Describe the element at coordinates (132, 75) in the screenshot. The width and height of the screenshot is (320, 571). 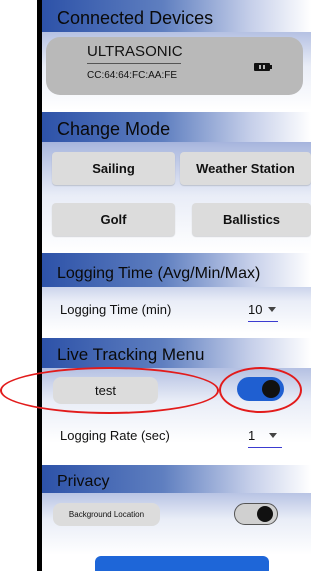
I see `device-mac-address: CC:64:64:FC:AA:FE` at that location.